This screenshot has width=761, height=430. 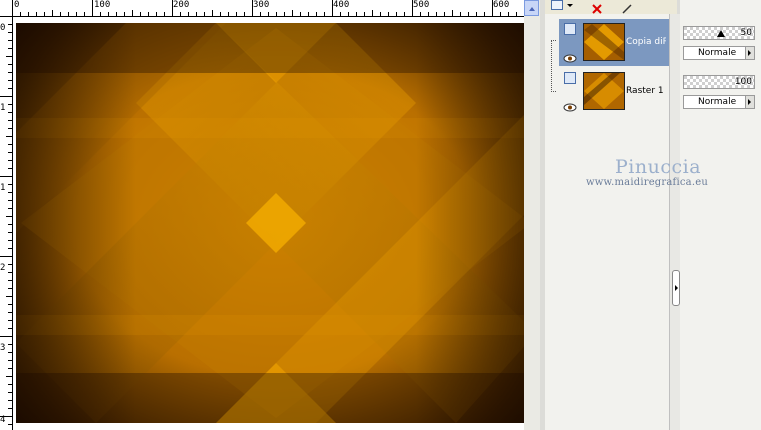 I want to click on opacity-value: 100, so click(x=743, y=82).